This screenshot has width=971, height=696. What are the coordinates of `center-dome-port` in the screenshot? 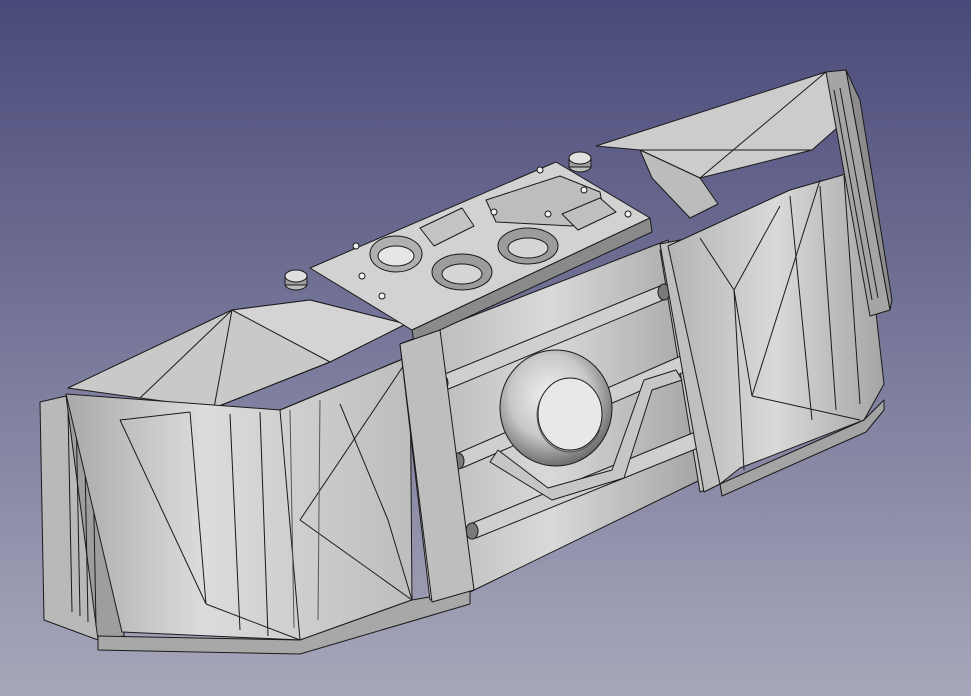 It's located at (556, 408).